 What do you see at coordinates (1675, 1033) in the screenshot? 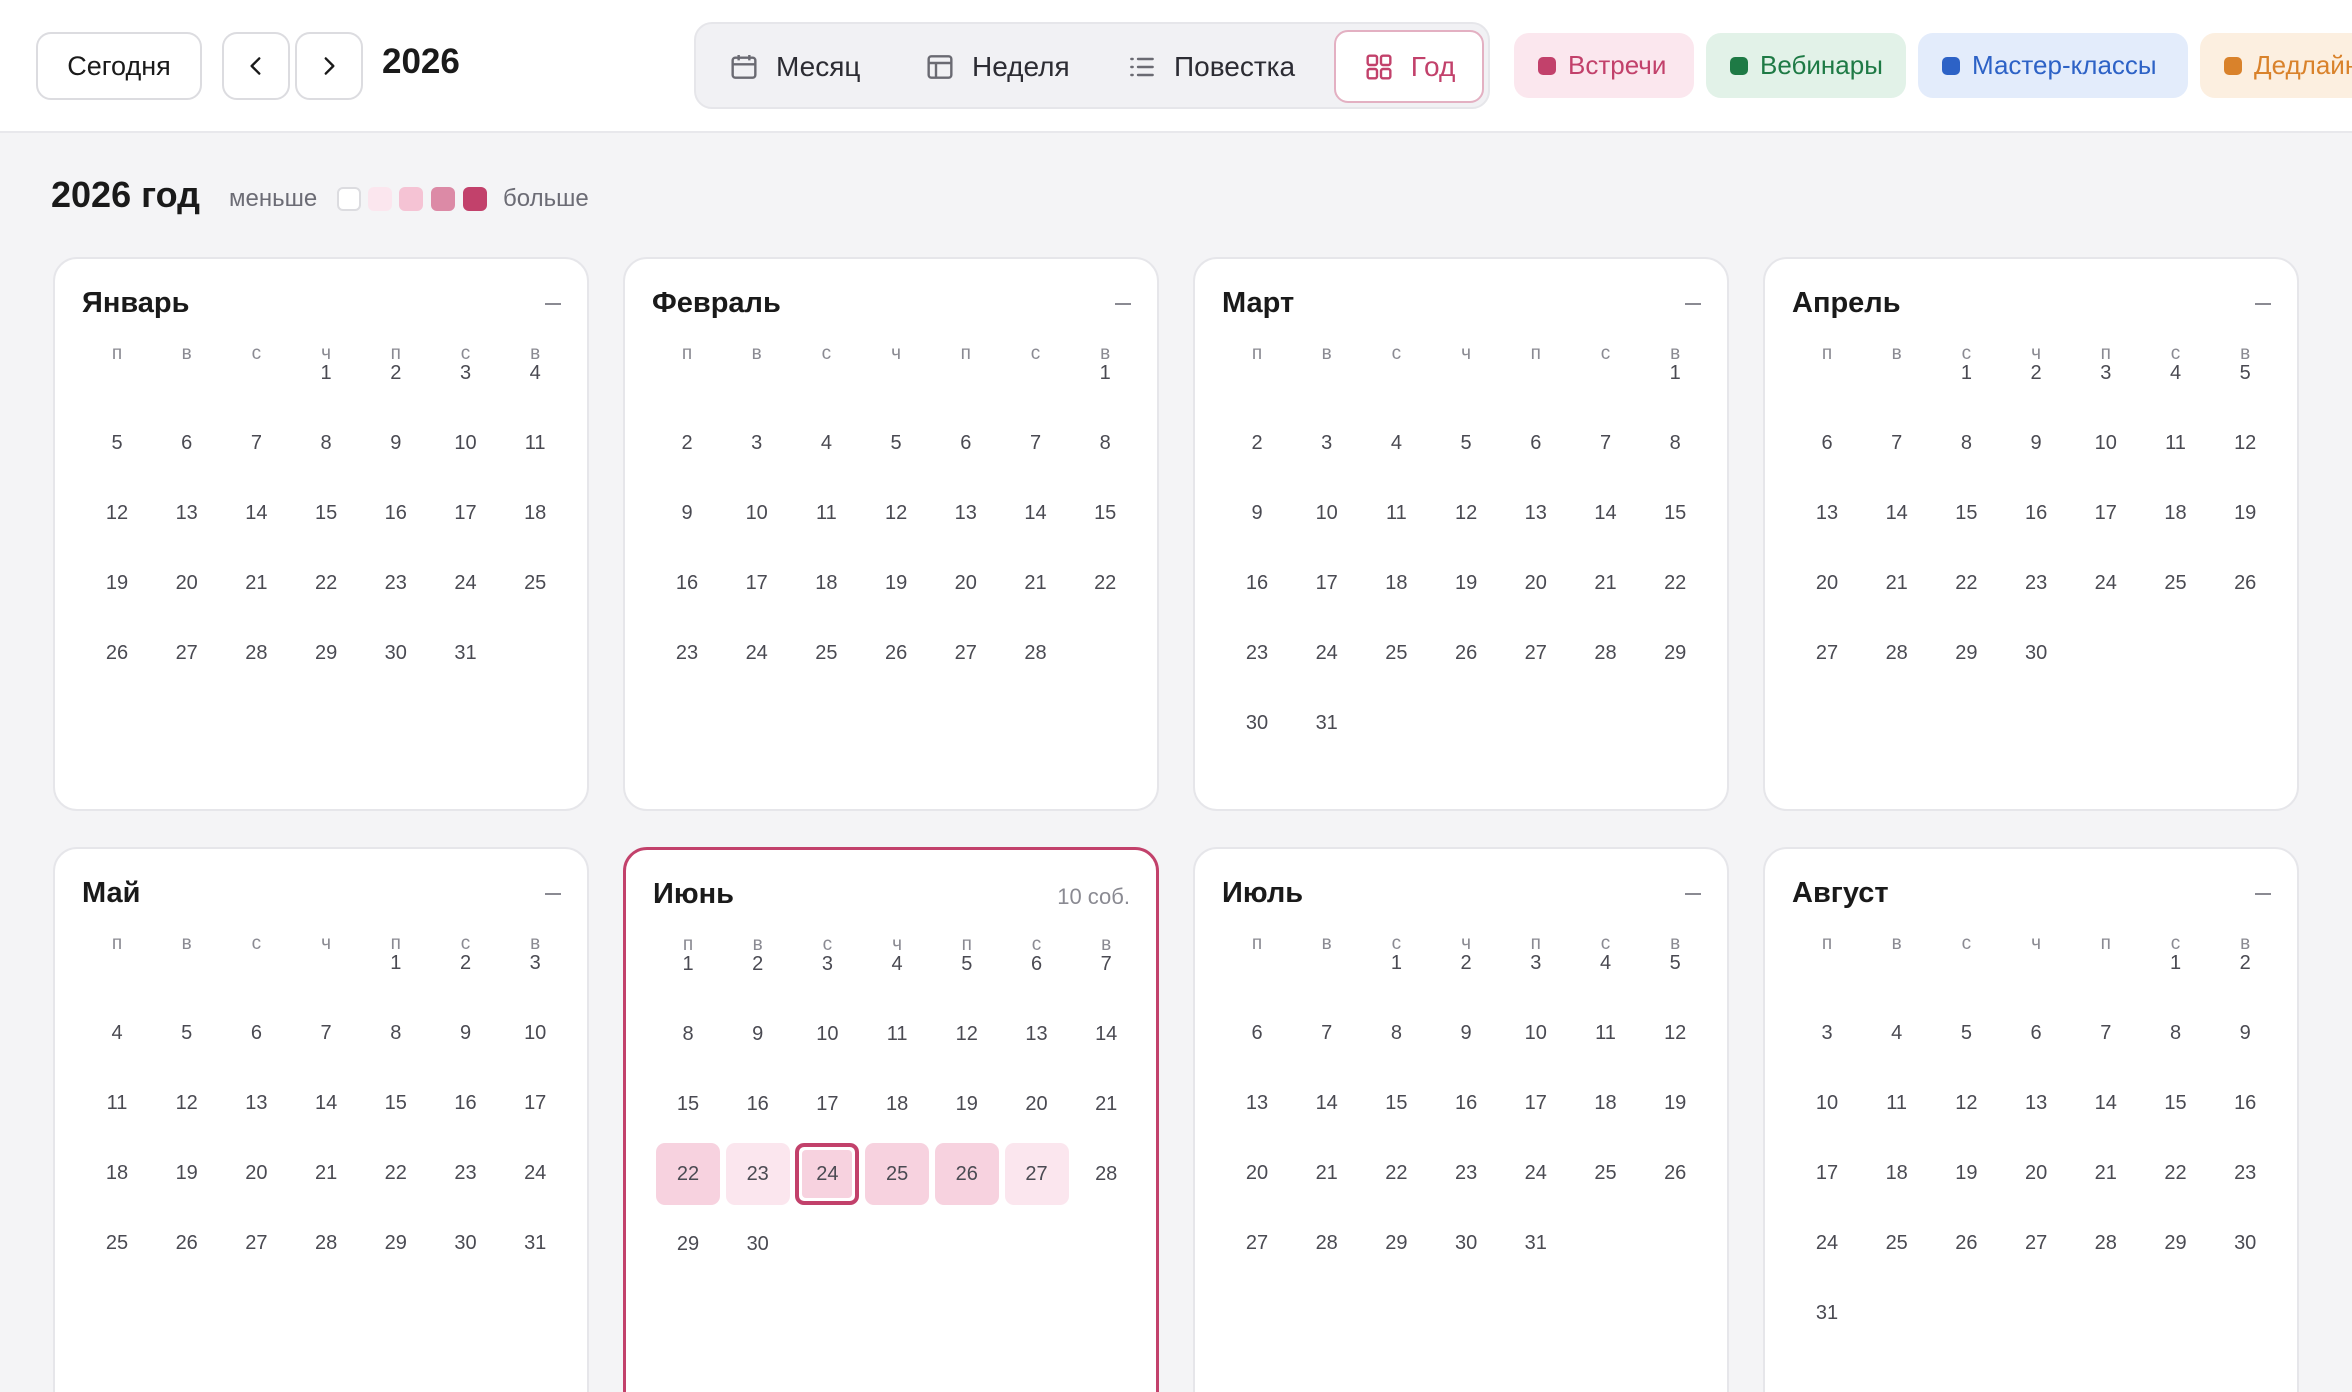
I see `day-cell: 12` at bounding box center [1675, 1033].